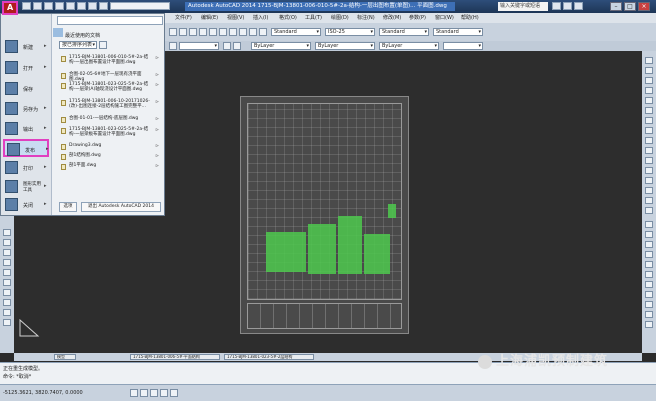 The image size is (656, 401). What do you see at coordinates (345, 46) in the screenshot?
I see `linetype-dropdown: ByLayer` at bounding box center [345, 46].